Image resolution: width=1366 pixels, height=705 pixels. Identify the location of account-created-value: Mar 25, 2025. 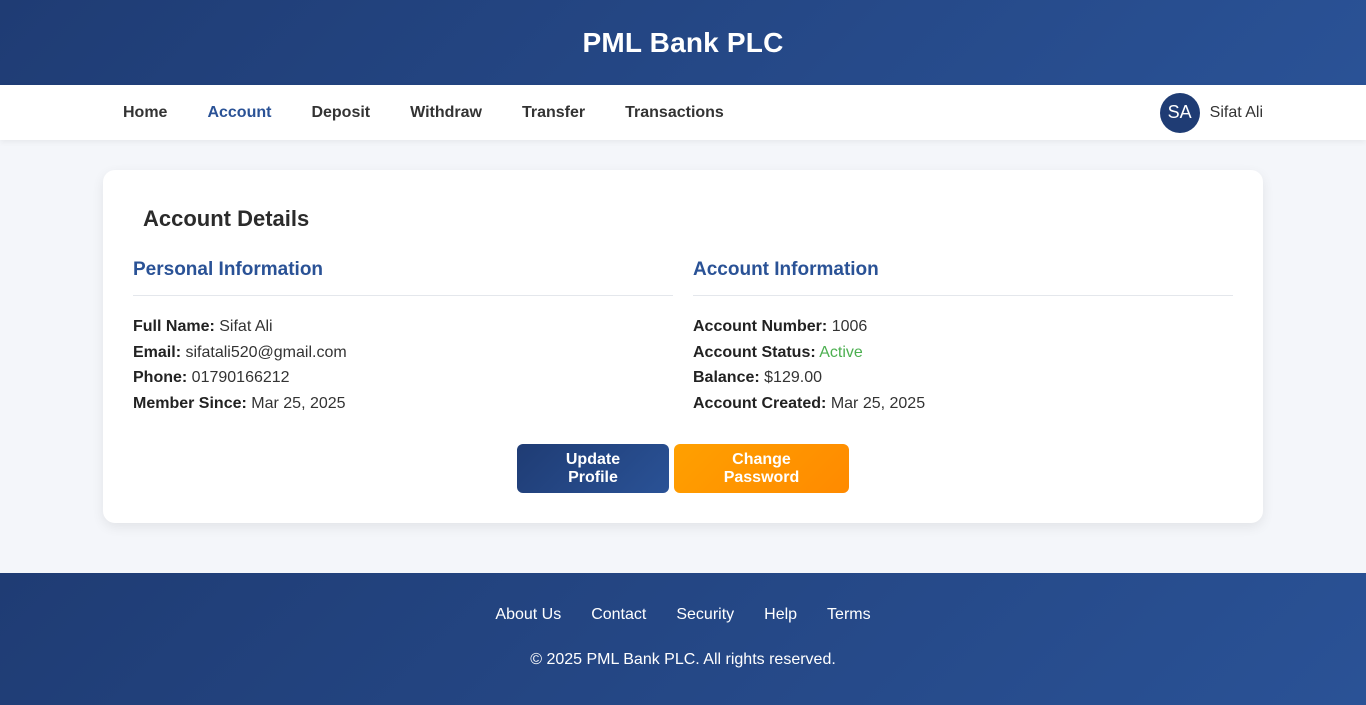
(878, 403).